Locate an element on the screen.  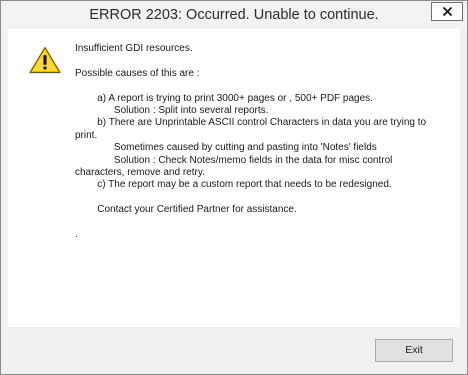
close-icon is located at coordinates (447, 11).